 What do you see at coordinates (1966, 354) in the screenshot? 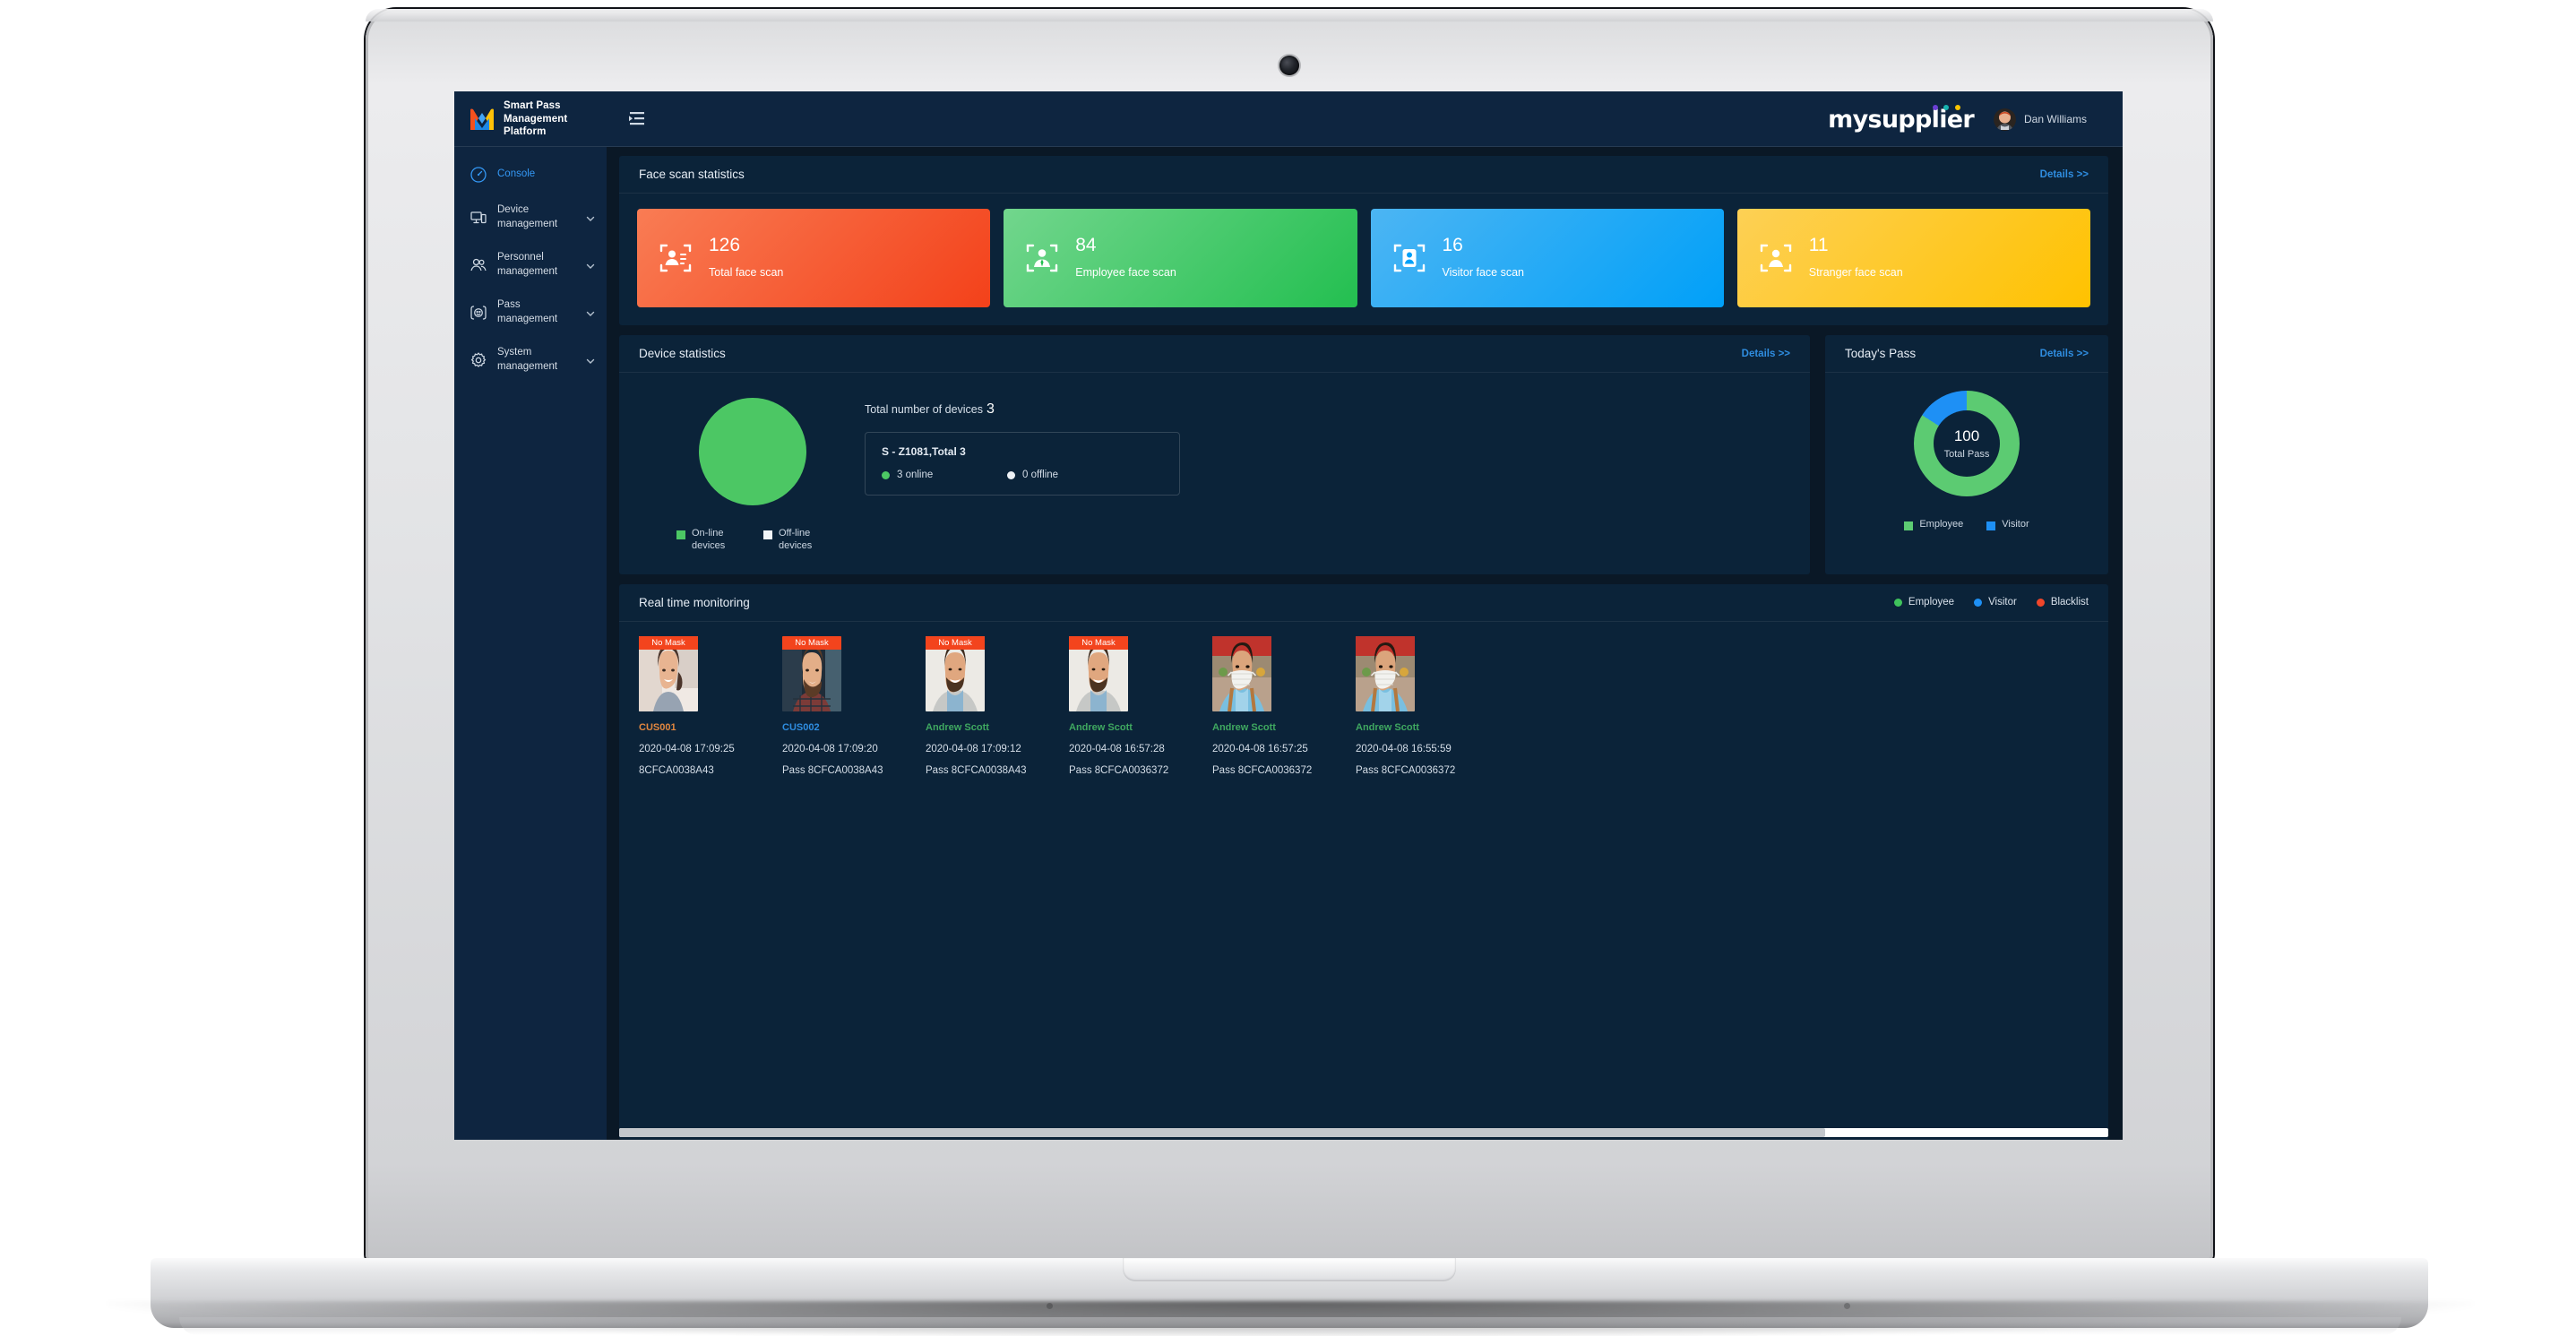
I see `todays-pass-header: Today's Pass Details >>` at bounding box center [1966, 354].